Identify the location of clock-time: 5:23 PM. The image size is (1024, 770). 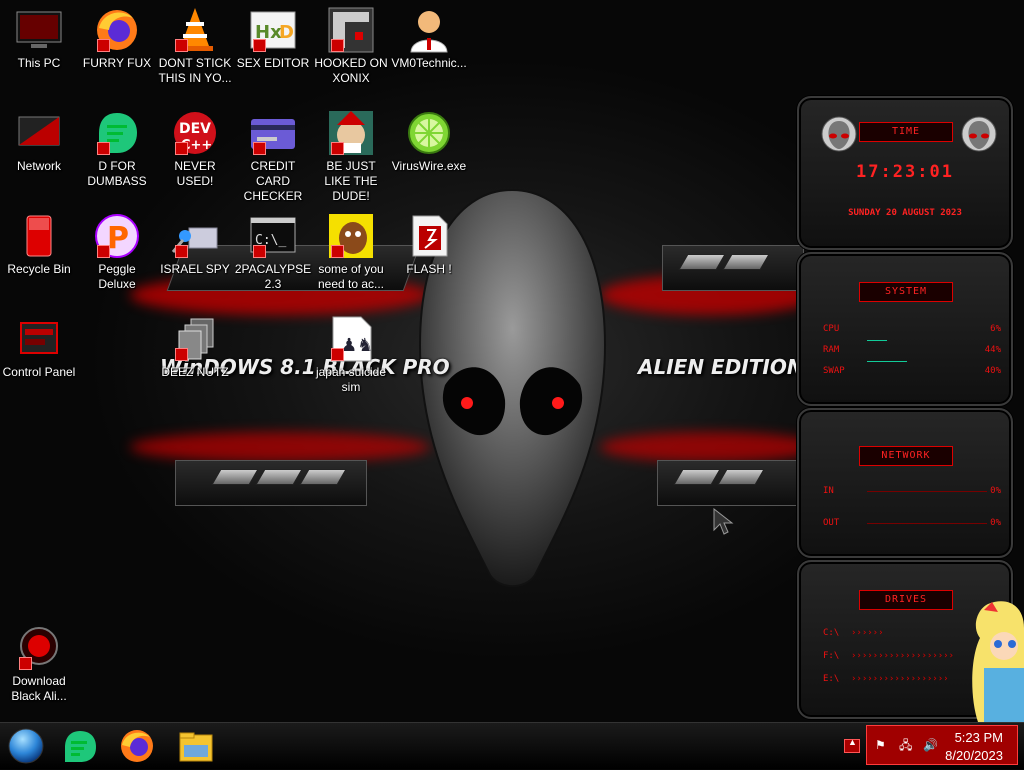
(979, 737).